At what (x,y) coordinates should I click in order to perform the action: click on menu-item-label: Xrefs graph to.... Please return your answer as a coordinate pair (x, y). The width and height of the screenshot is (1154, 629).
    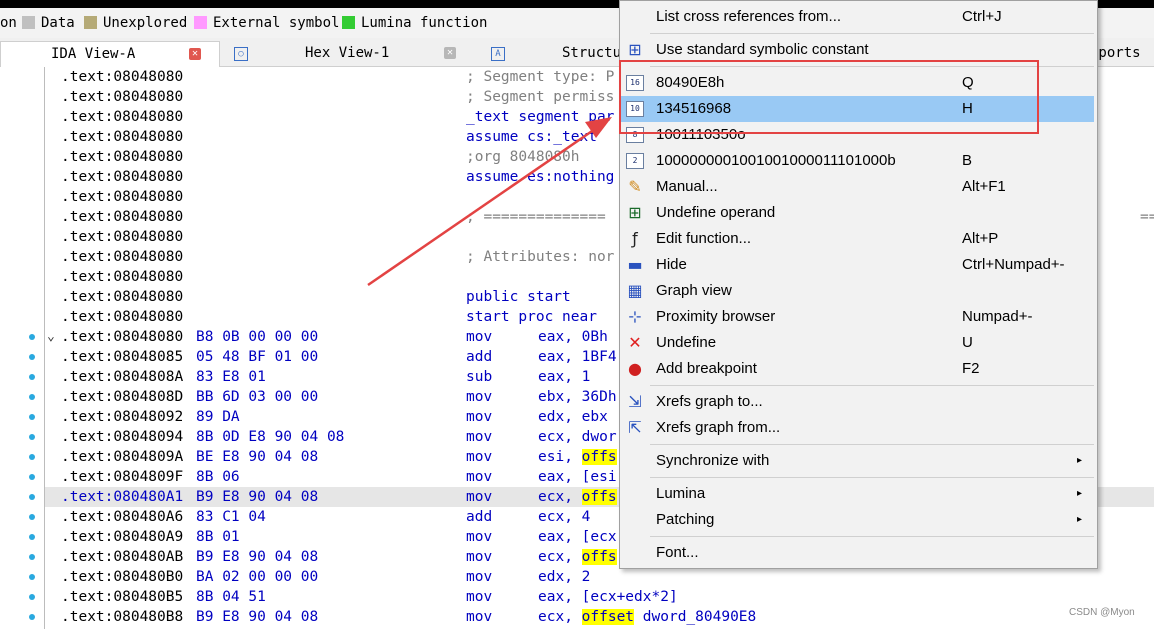
    Looking at the image, I should click on (709, 401).